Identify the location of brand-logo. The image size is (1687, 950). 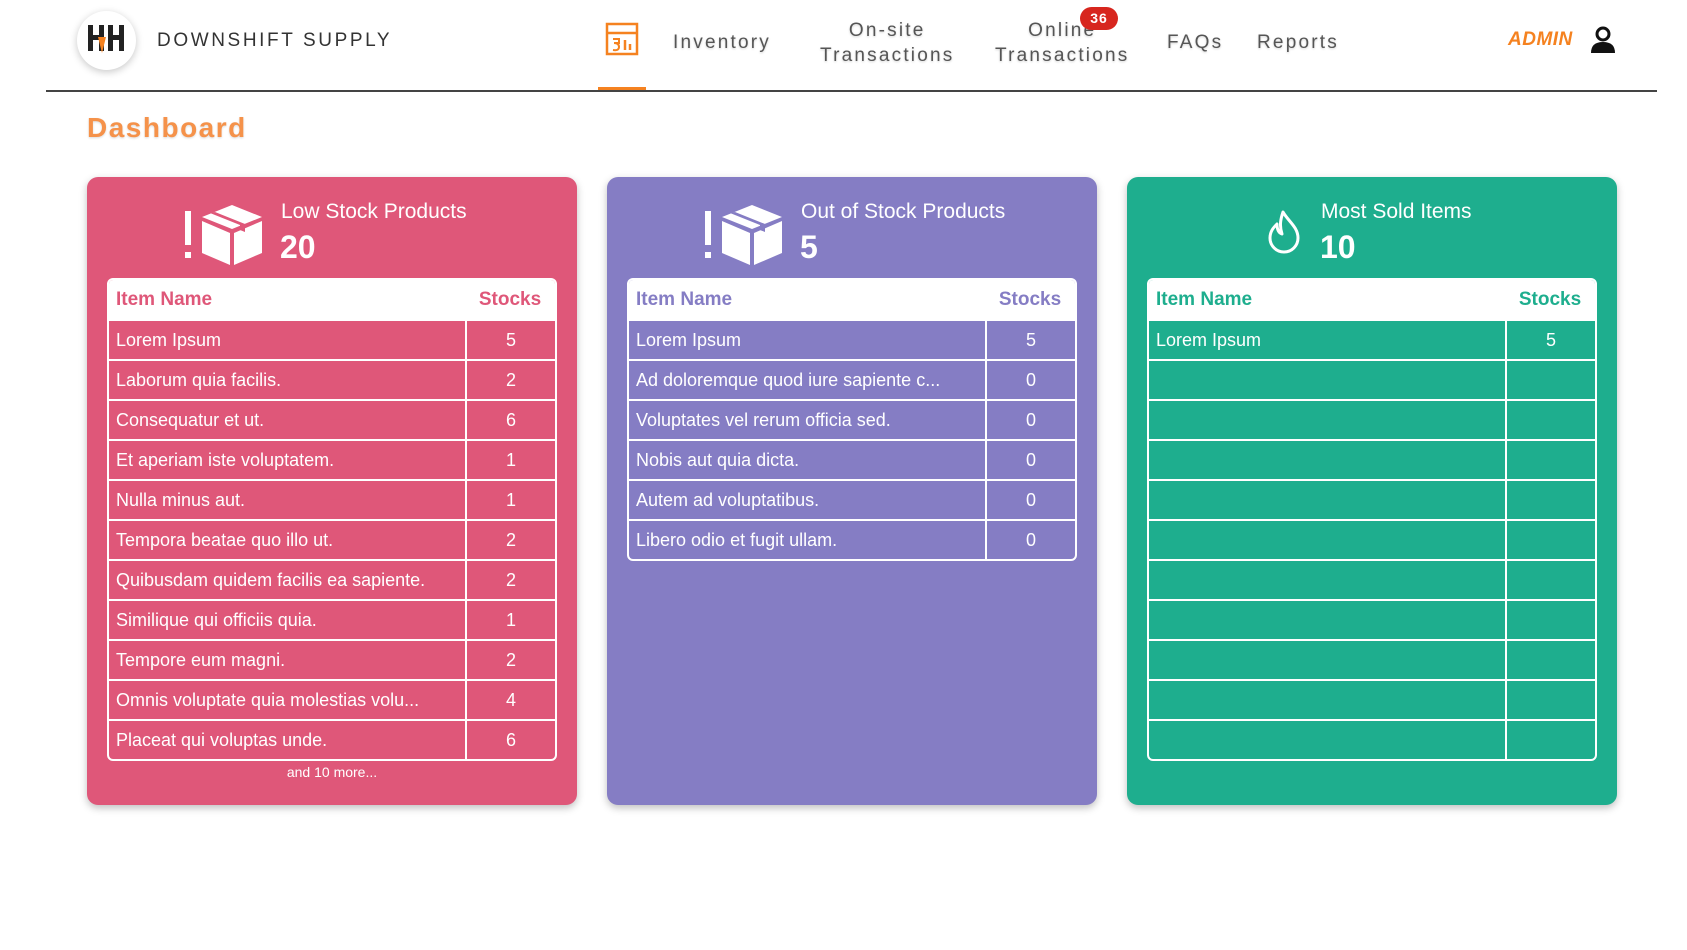
(106, 40).